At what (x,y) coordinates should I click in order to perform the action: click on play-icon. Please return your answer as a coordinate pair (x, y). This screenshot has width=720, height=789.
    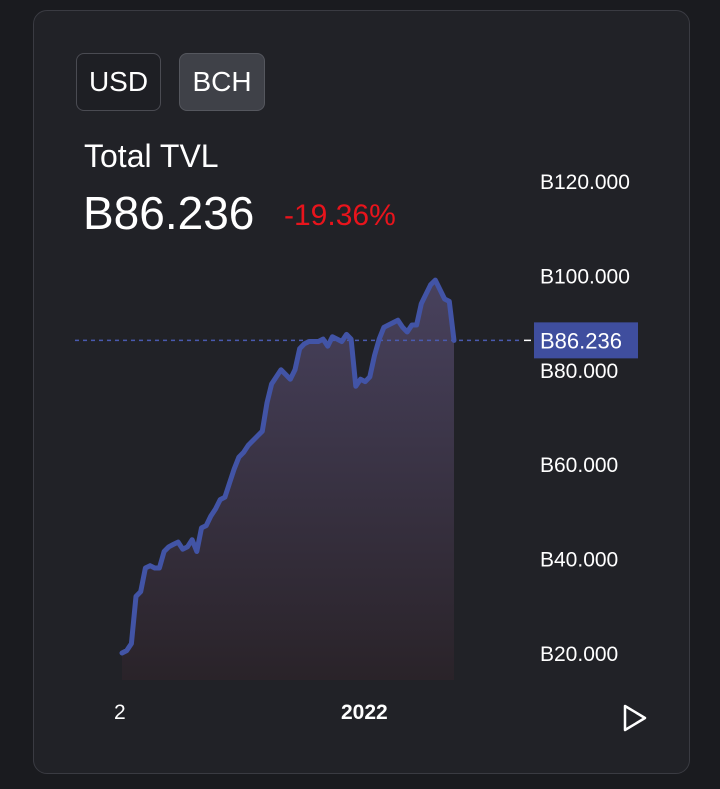
    Looking at the image, I should click on (634, 718).